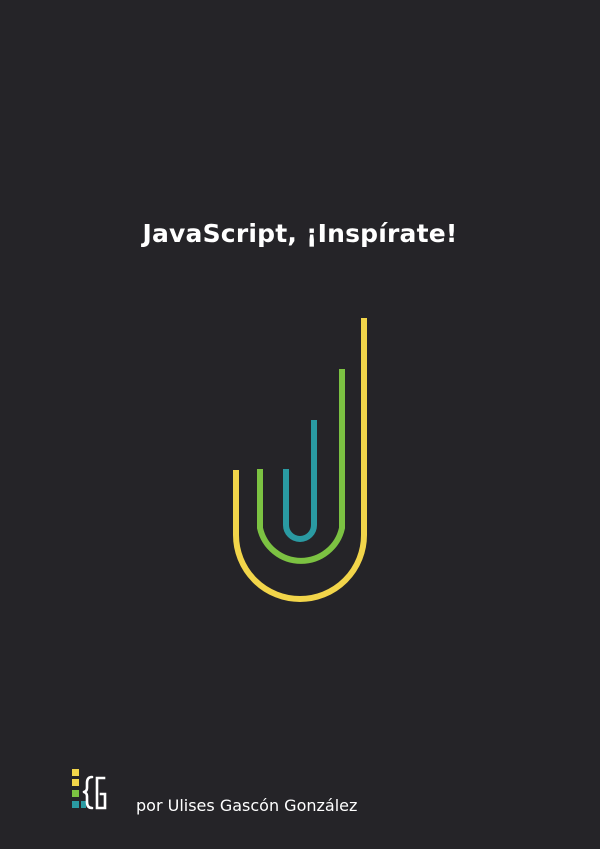 This screenshot has width=600, height=849. I want to click on book-title: JavaScript, ¡Inspírate!, so click(300, 233).